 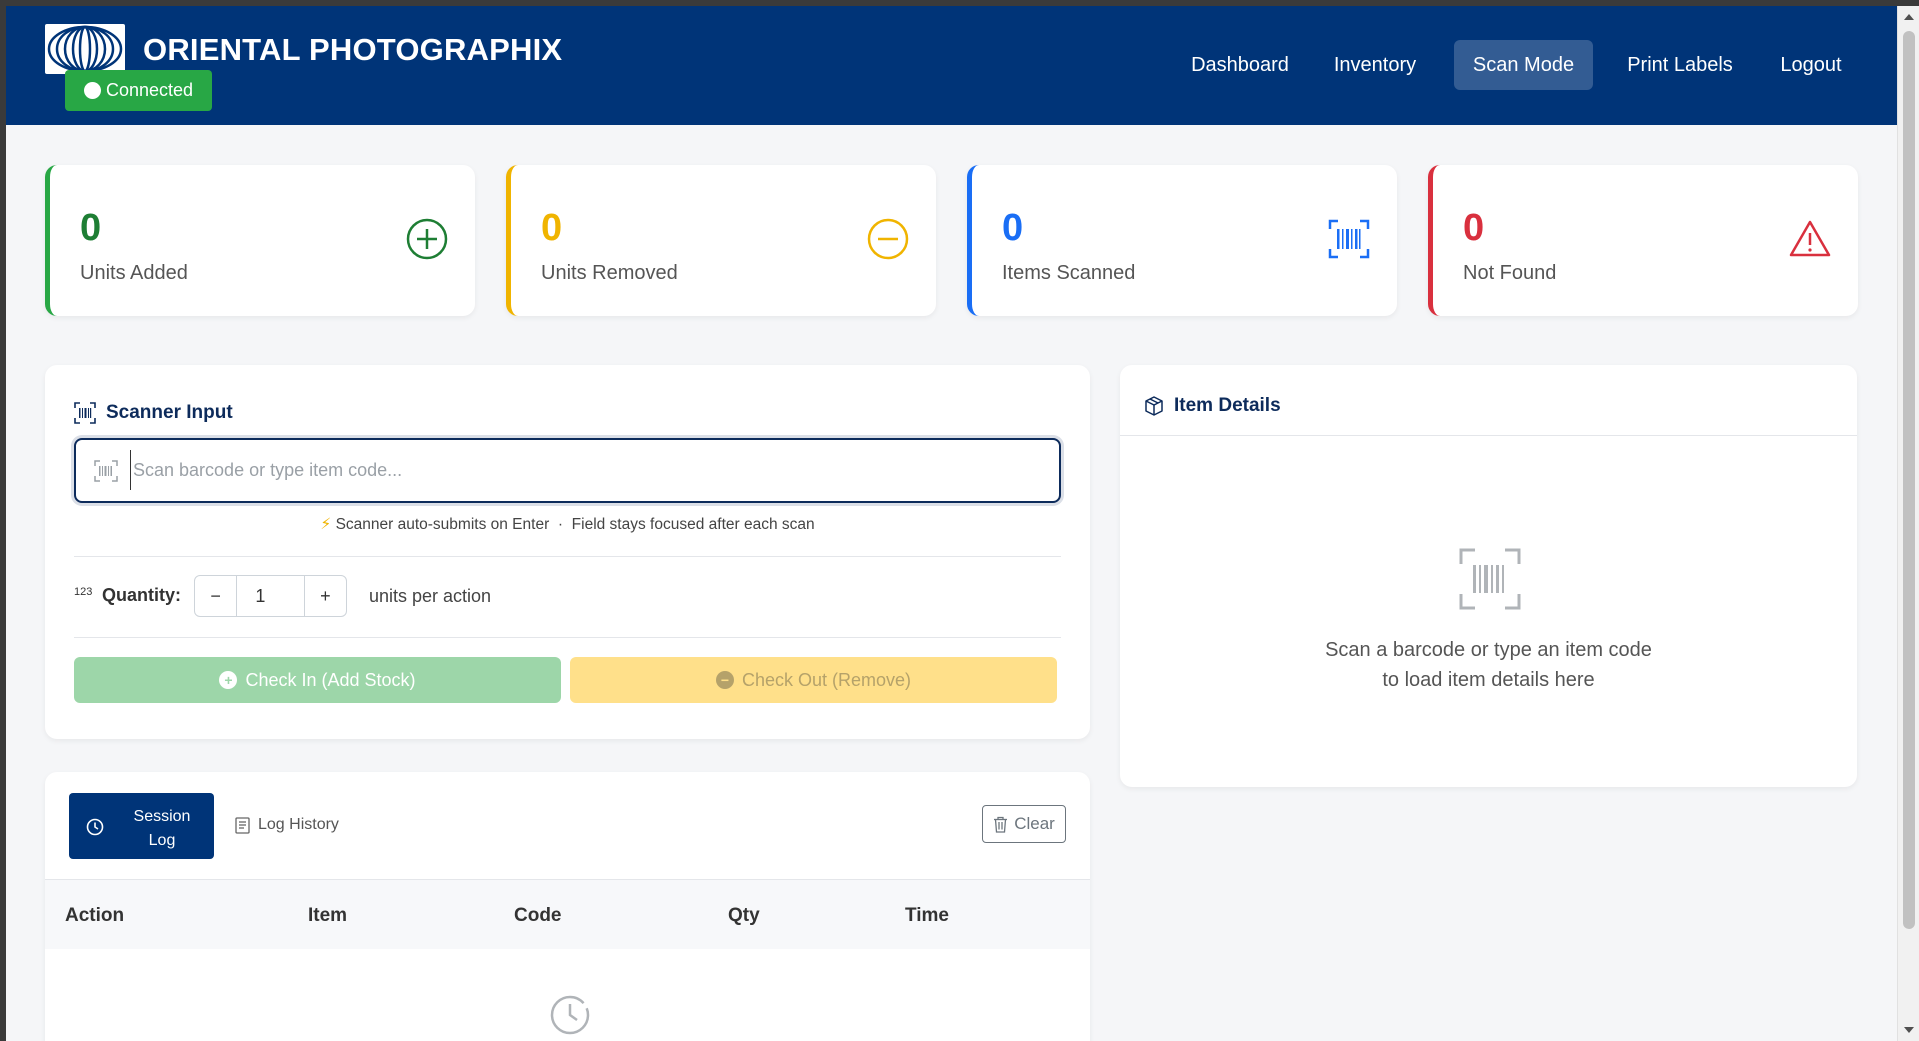 What do you see at coordinates (1909, 17) in the screenshot?
I see `scroll-up-arrow-icon` at bounding box center [1909, 17].